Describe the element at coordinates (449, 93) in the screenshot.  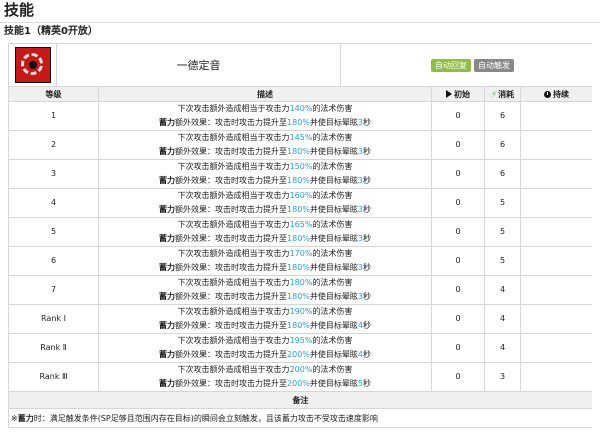
I see `play-icon` at that location.